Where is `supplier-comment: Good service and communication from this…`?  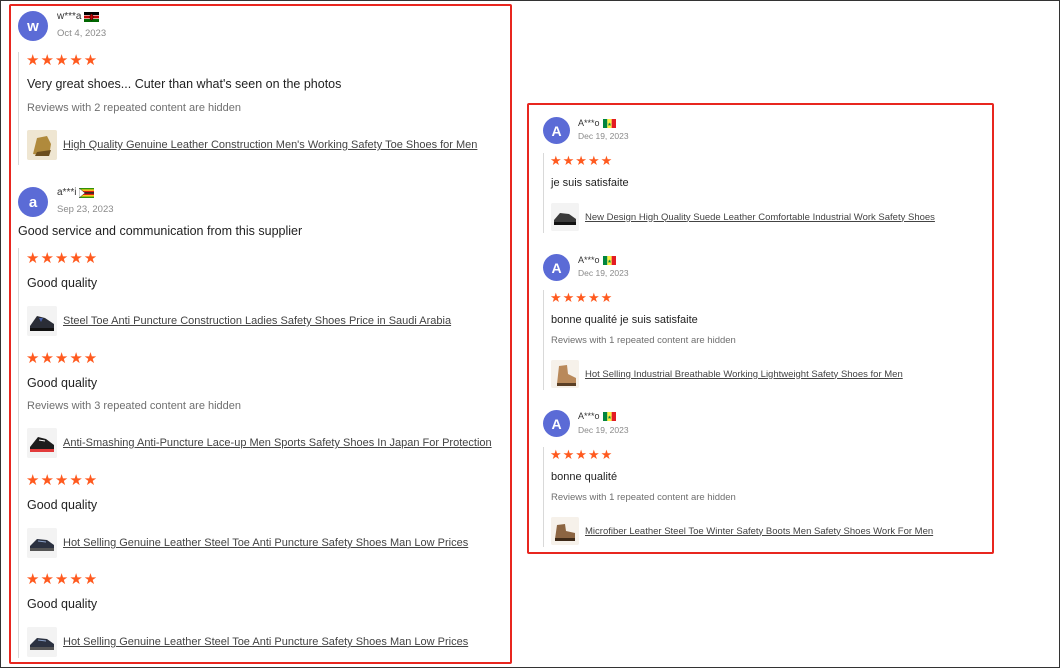
supplier-comment: Good service and communication from this… is located at coordinates (160, 231).